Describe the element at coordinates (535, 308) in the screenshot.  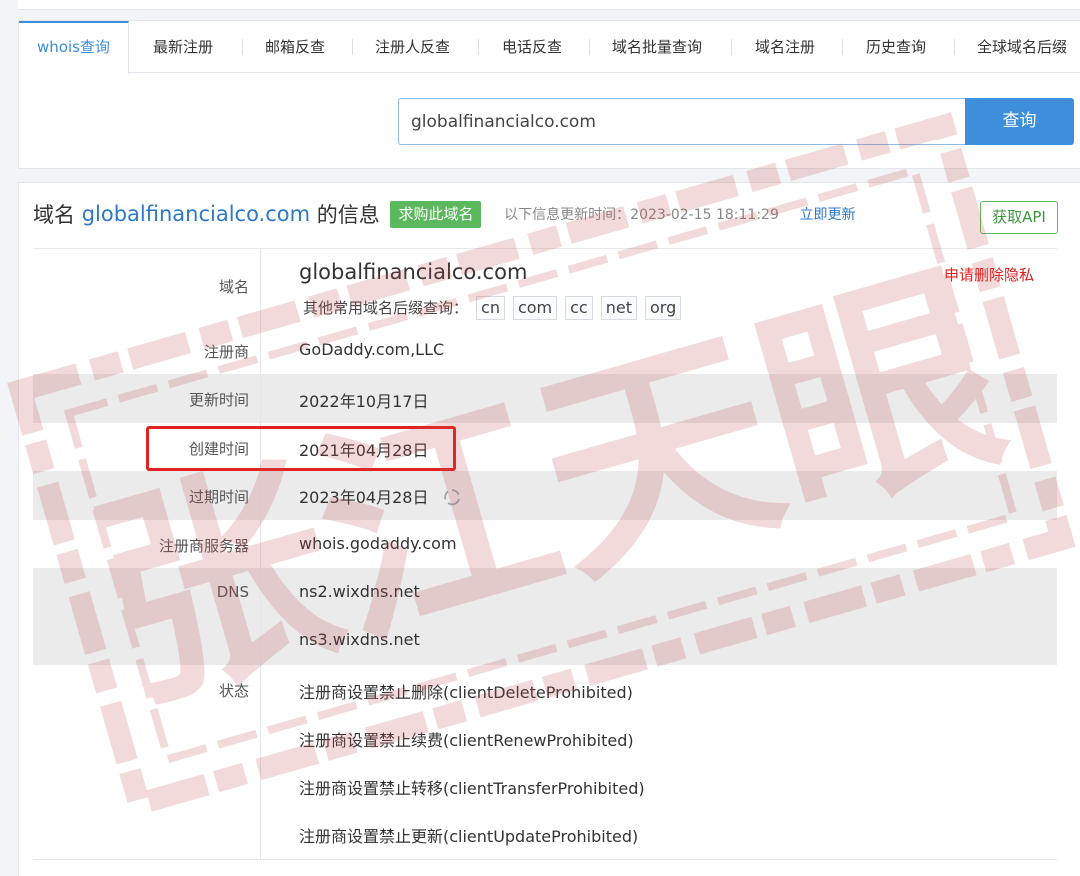
I see `suffix-com-link: com` at that location.